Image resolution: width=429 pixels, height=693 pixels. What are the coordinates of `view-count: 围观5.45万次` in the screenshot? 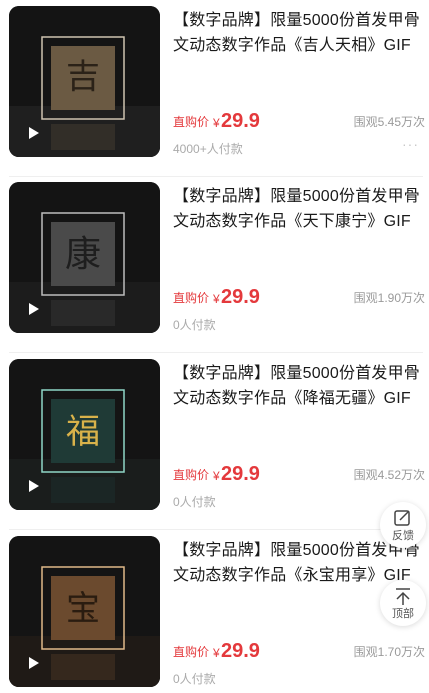 It's located at (389, 122).